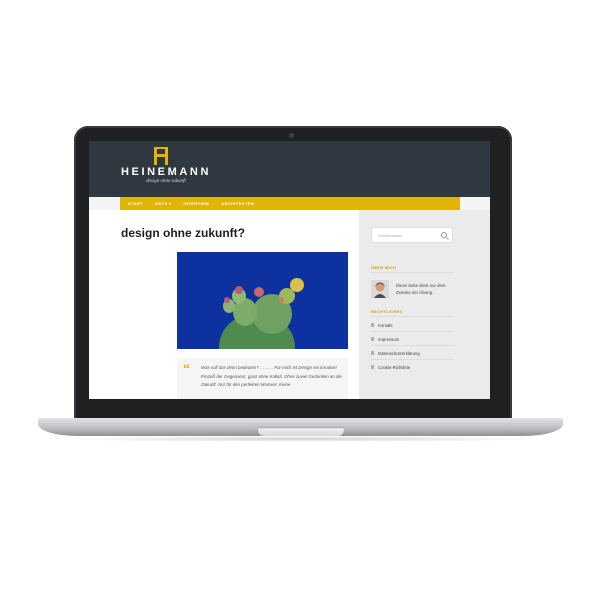 This screenshot has height=600, width=601. I want to click on sidebar-link-impressum: Impressum, so click(385, 339).